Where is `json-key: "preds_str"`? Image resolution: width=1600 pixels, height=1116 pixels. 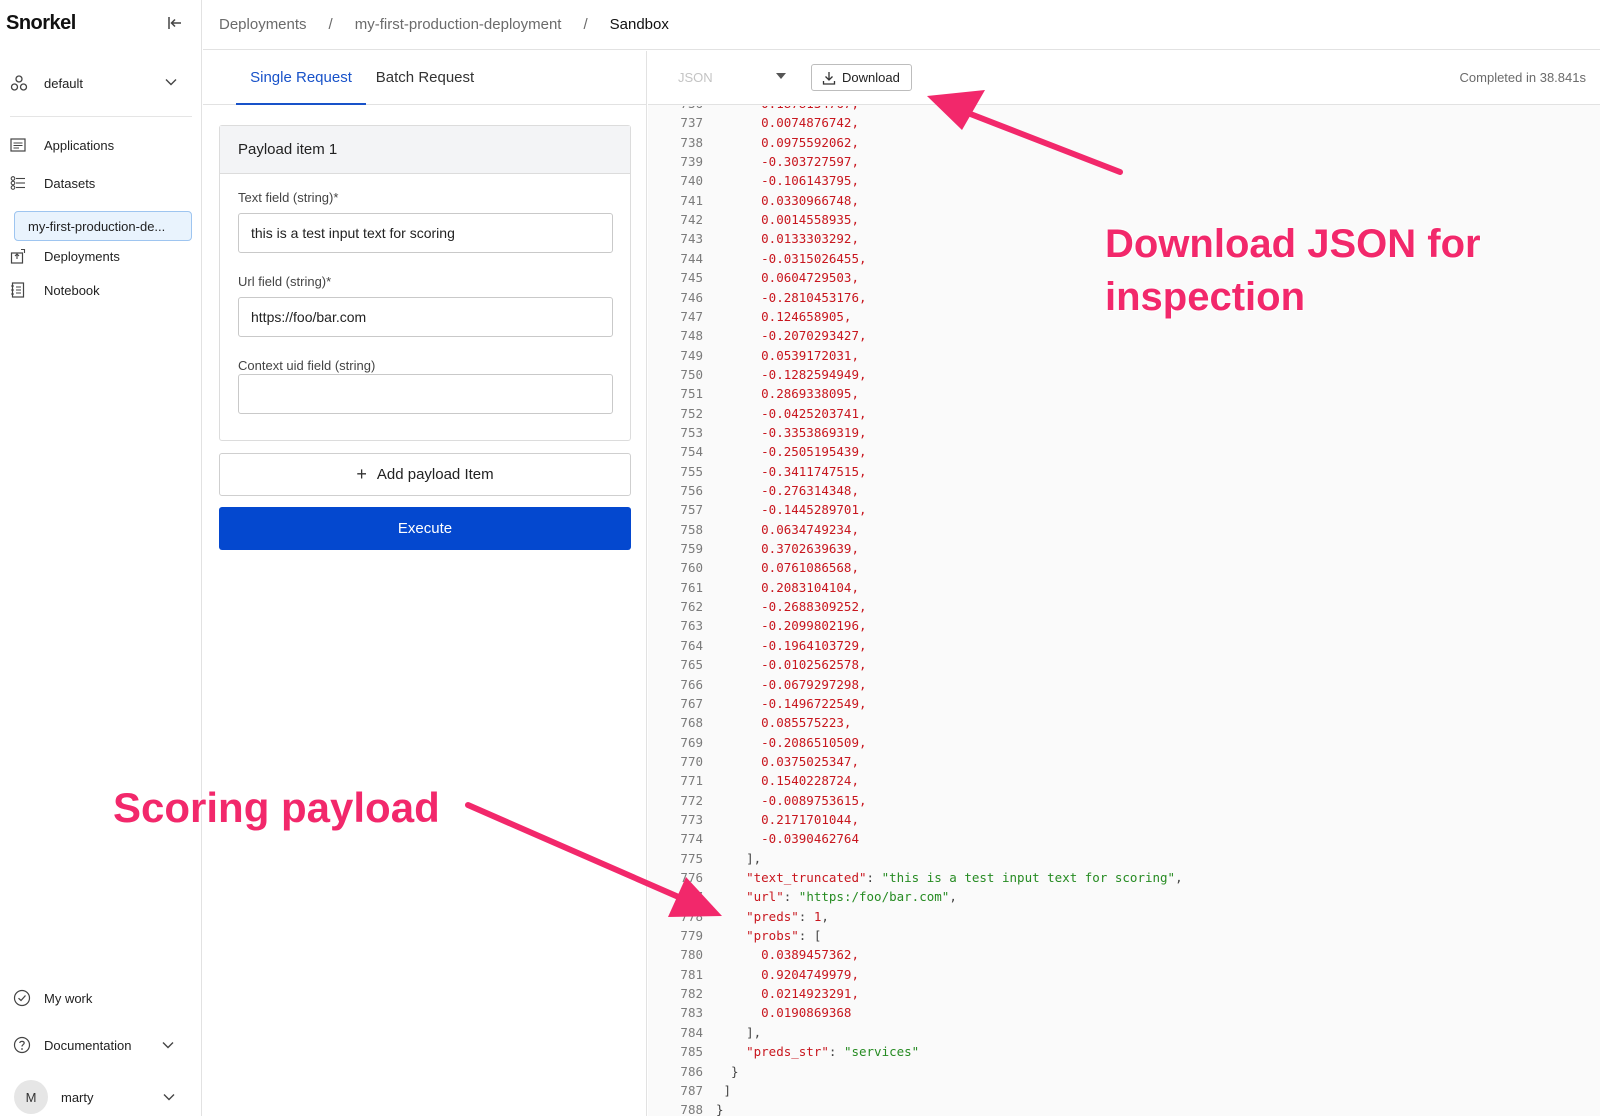 json-key: "preds_str" is located at coordinates (772, 1052).